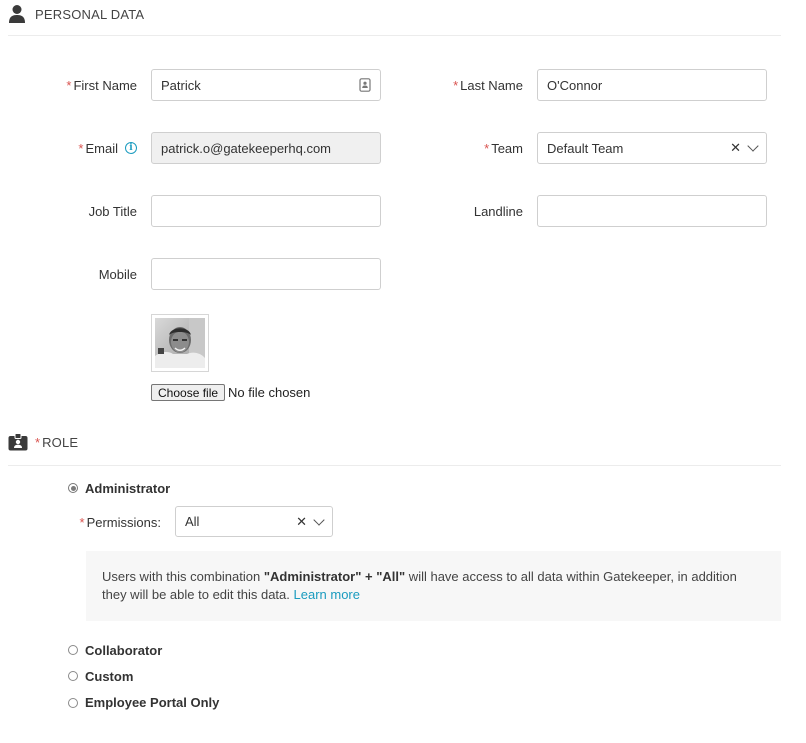 This screenshot has height=743, width=806. I want to click on personal-data-title: PERSONAL DATA, so click(90, 14).